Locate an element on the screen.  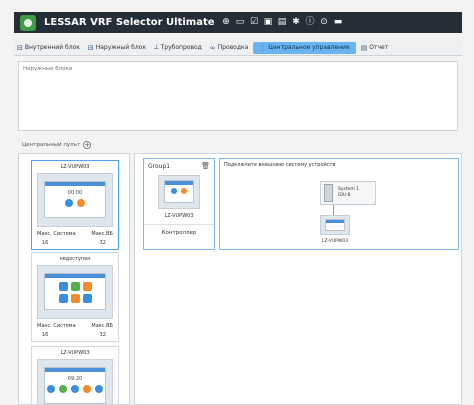
tab-label: Проводка is located at coordinates (233, 47).